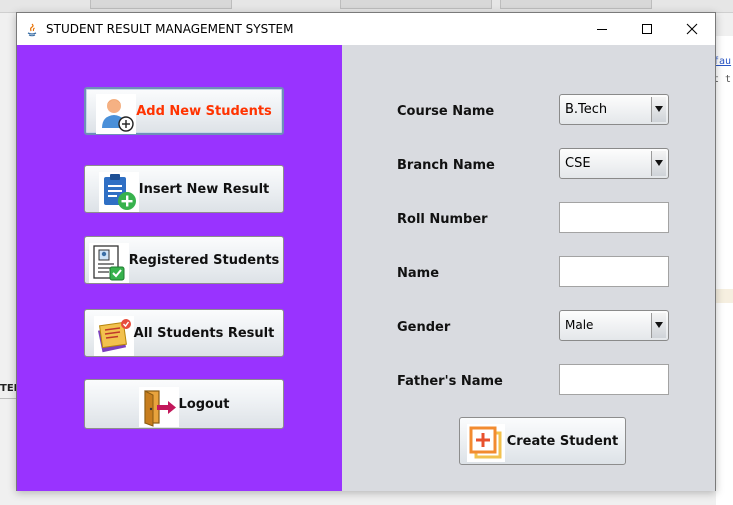 This screenshot has width=733, height=505. What do you see at coordinates (614, 271) in the screenshot?
I see `name-input` at bounding box center [614, 271].